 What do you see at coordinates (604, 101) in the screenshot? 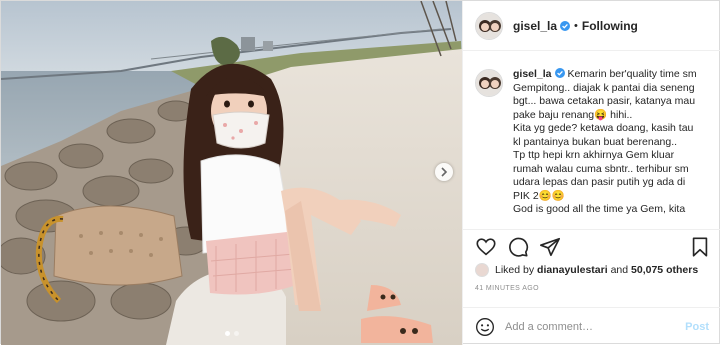
I see `caption-line: bgt... bawa cetakan pasir, katanya mau` at bounding box center [604, 101].